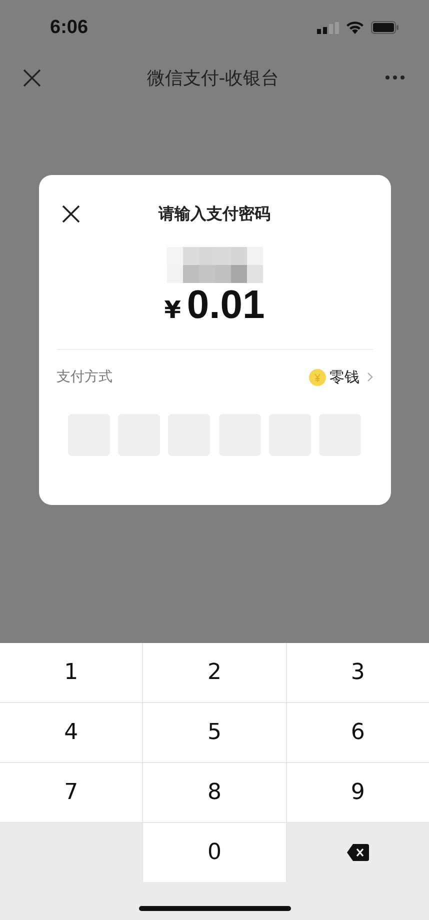 This screenshot has height=920, width=429. Describe the element at coordinates (328, 28) in the screenshot. I see `signal-icon` at that location.